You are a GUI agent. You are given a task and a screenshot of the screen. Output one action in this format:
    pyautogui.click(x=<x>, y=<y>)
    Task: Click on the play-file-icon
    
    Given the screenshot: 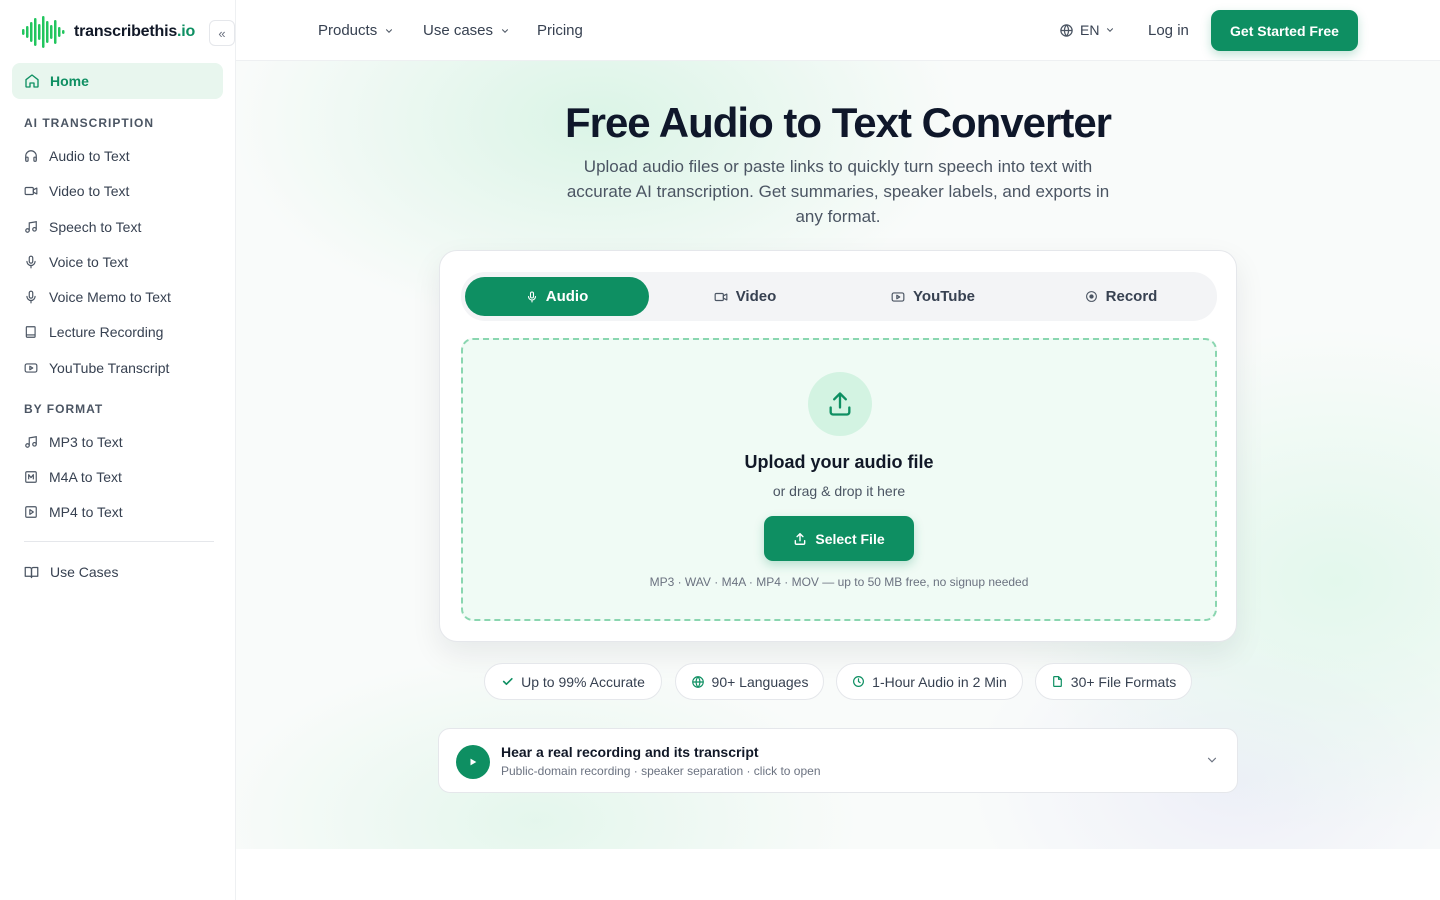 What is the action you would take?
    pyautogui.click(x=31, y=512)
    